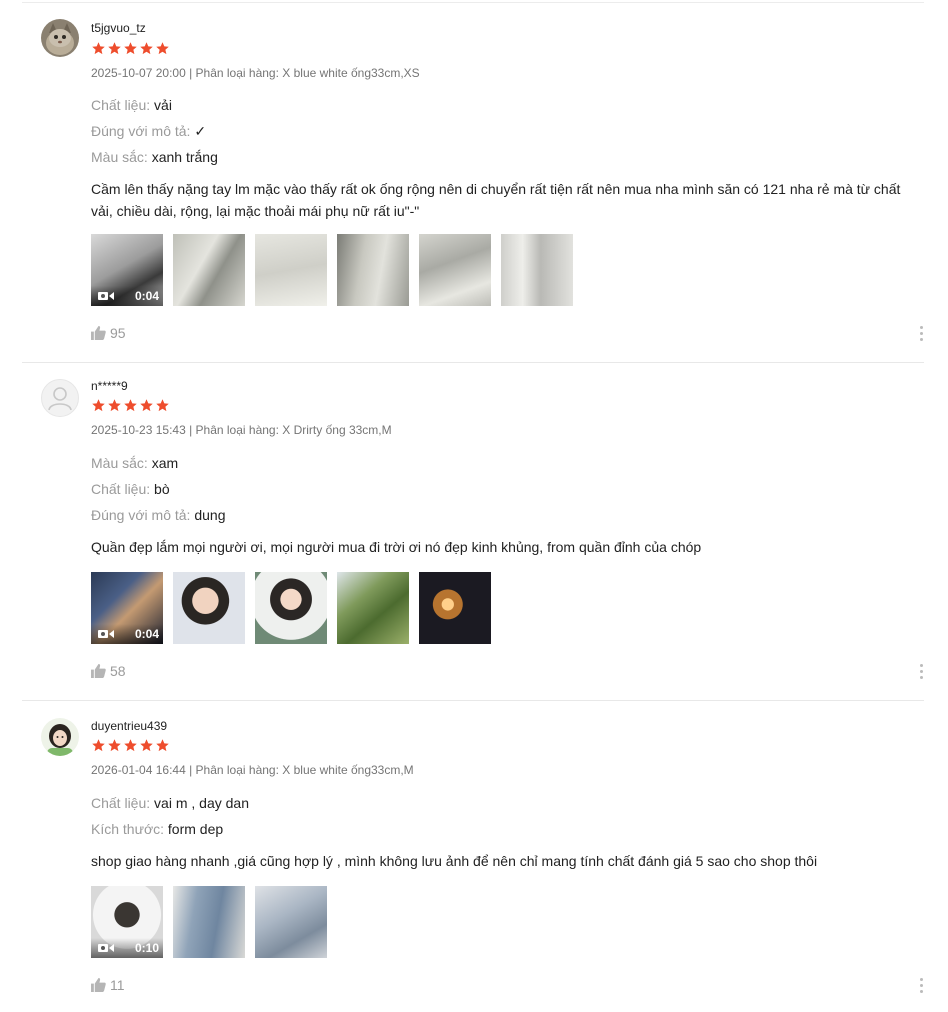 The image size is (948, 1012). What do you see at coordinates (201, 803) in the screenshot?
I see `attribute-value: vai m , day dan` at bounding box center [201, 803].